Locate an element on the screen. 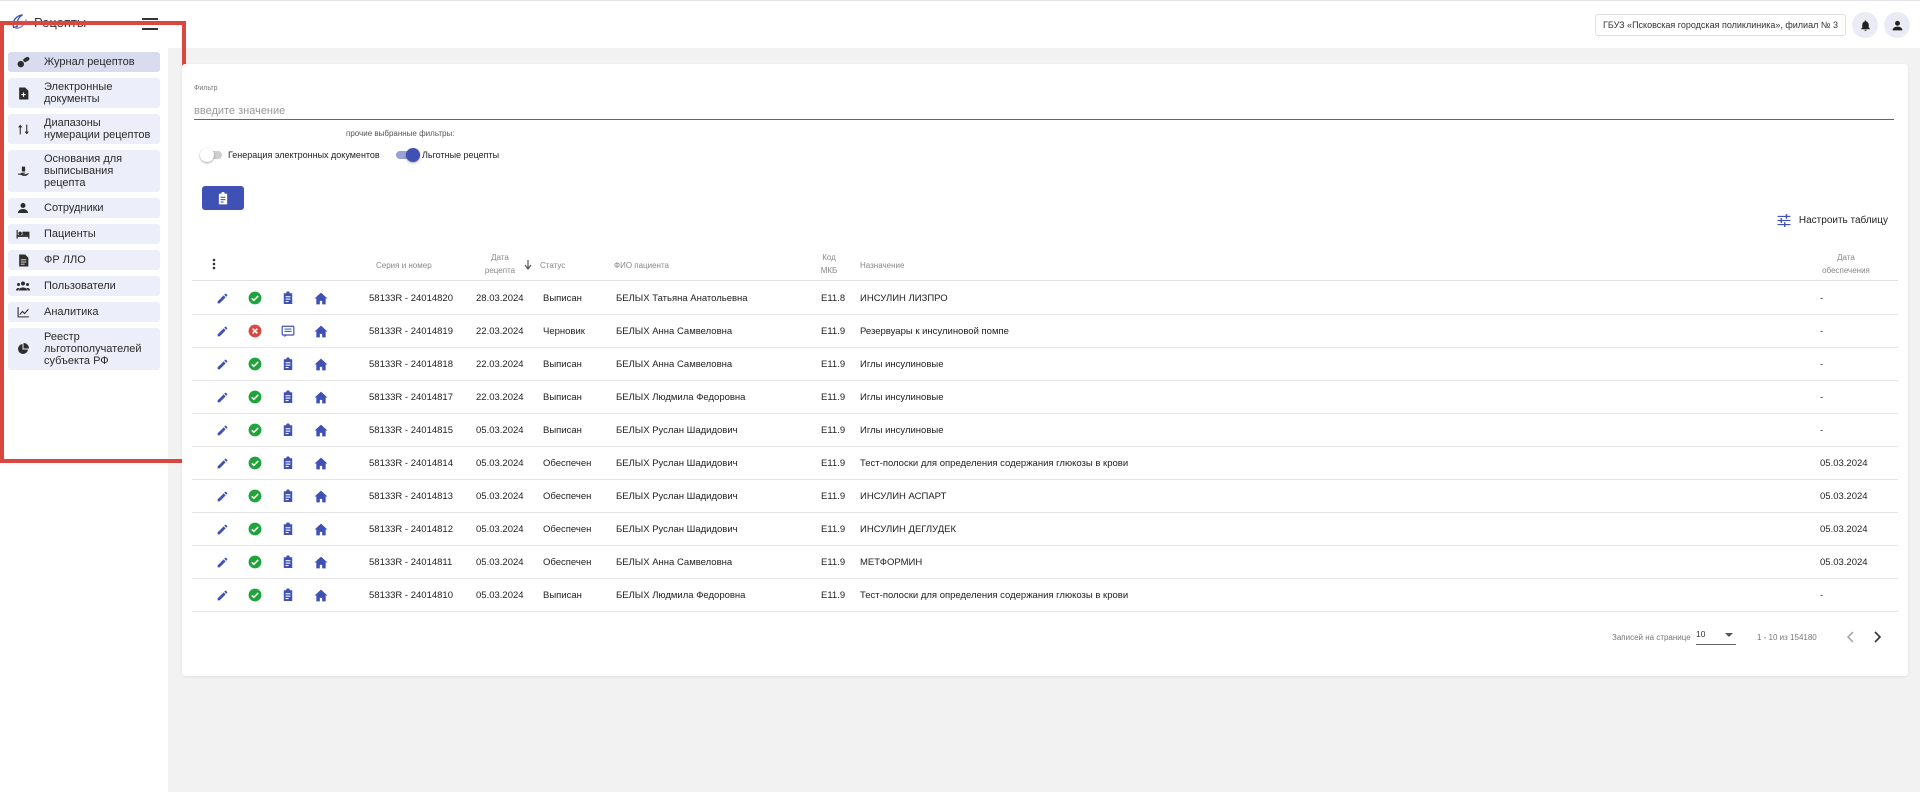  header-series: Серия и номер is located at coordinates (404, 265).